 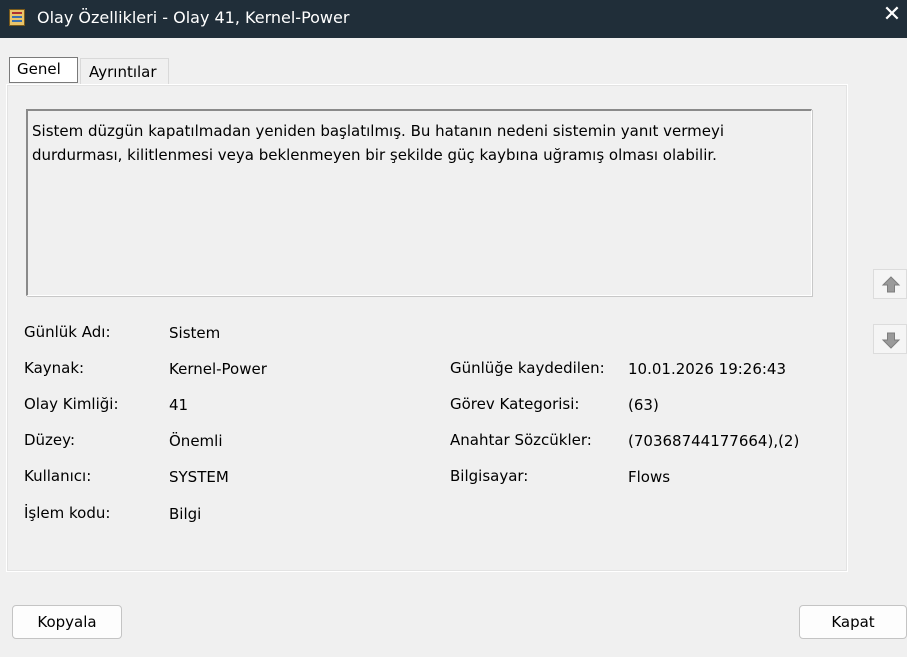 What do you see at coordinates (67, 513) in the screenshot?
I see `opcode-label: İşlem kodu:` at bounding box center [67, 513].